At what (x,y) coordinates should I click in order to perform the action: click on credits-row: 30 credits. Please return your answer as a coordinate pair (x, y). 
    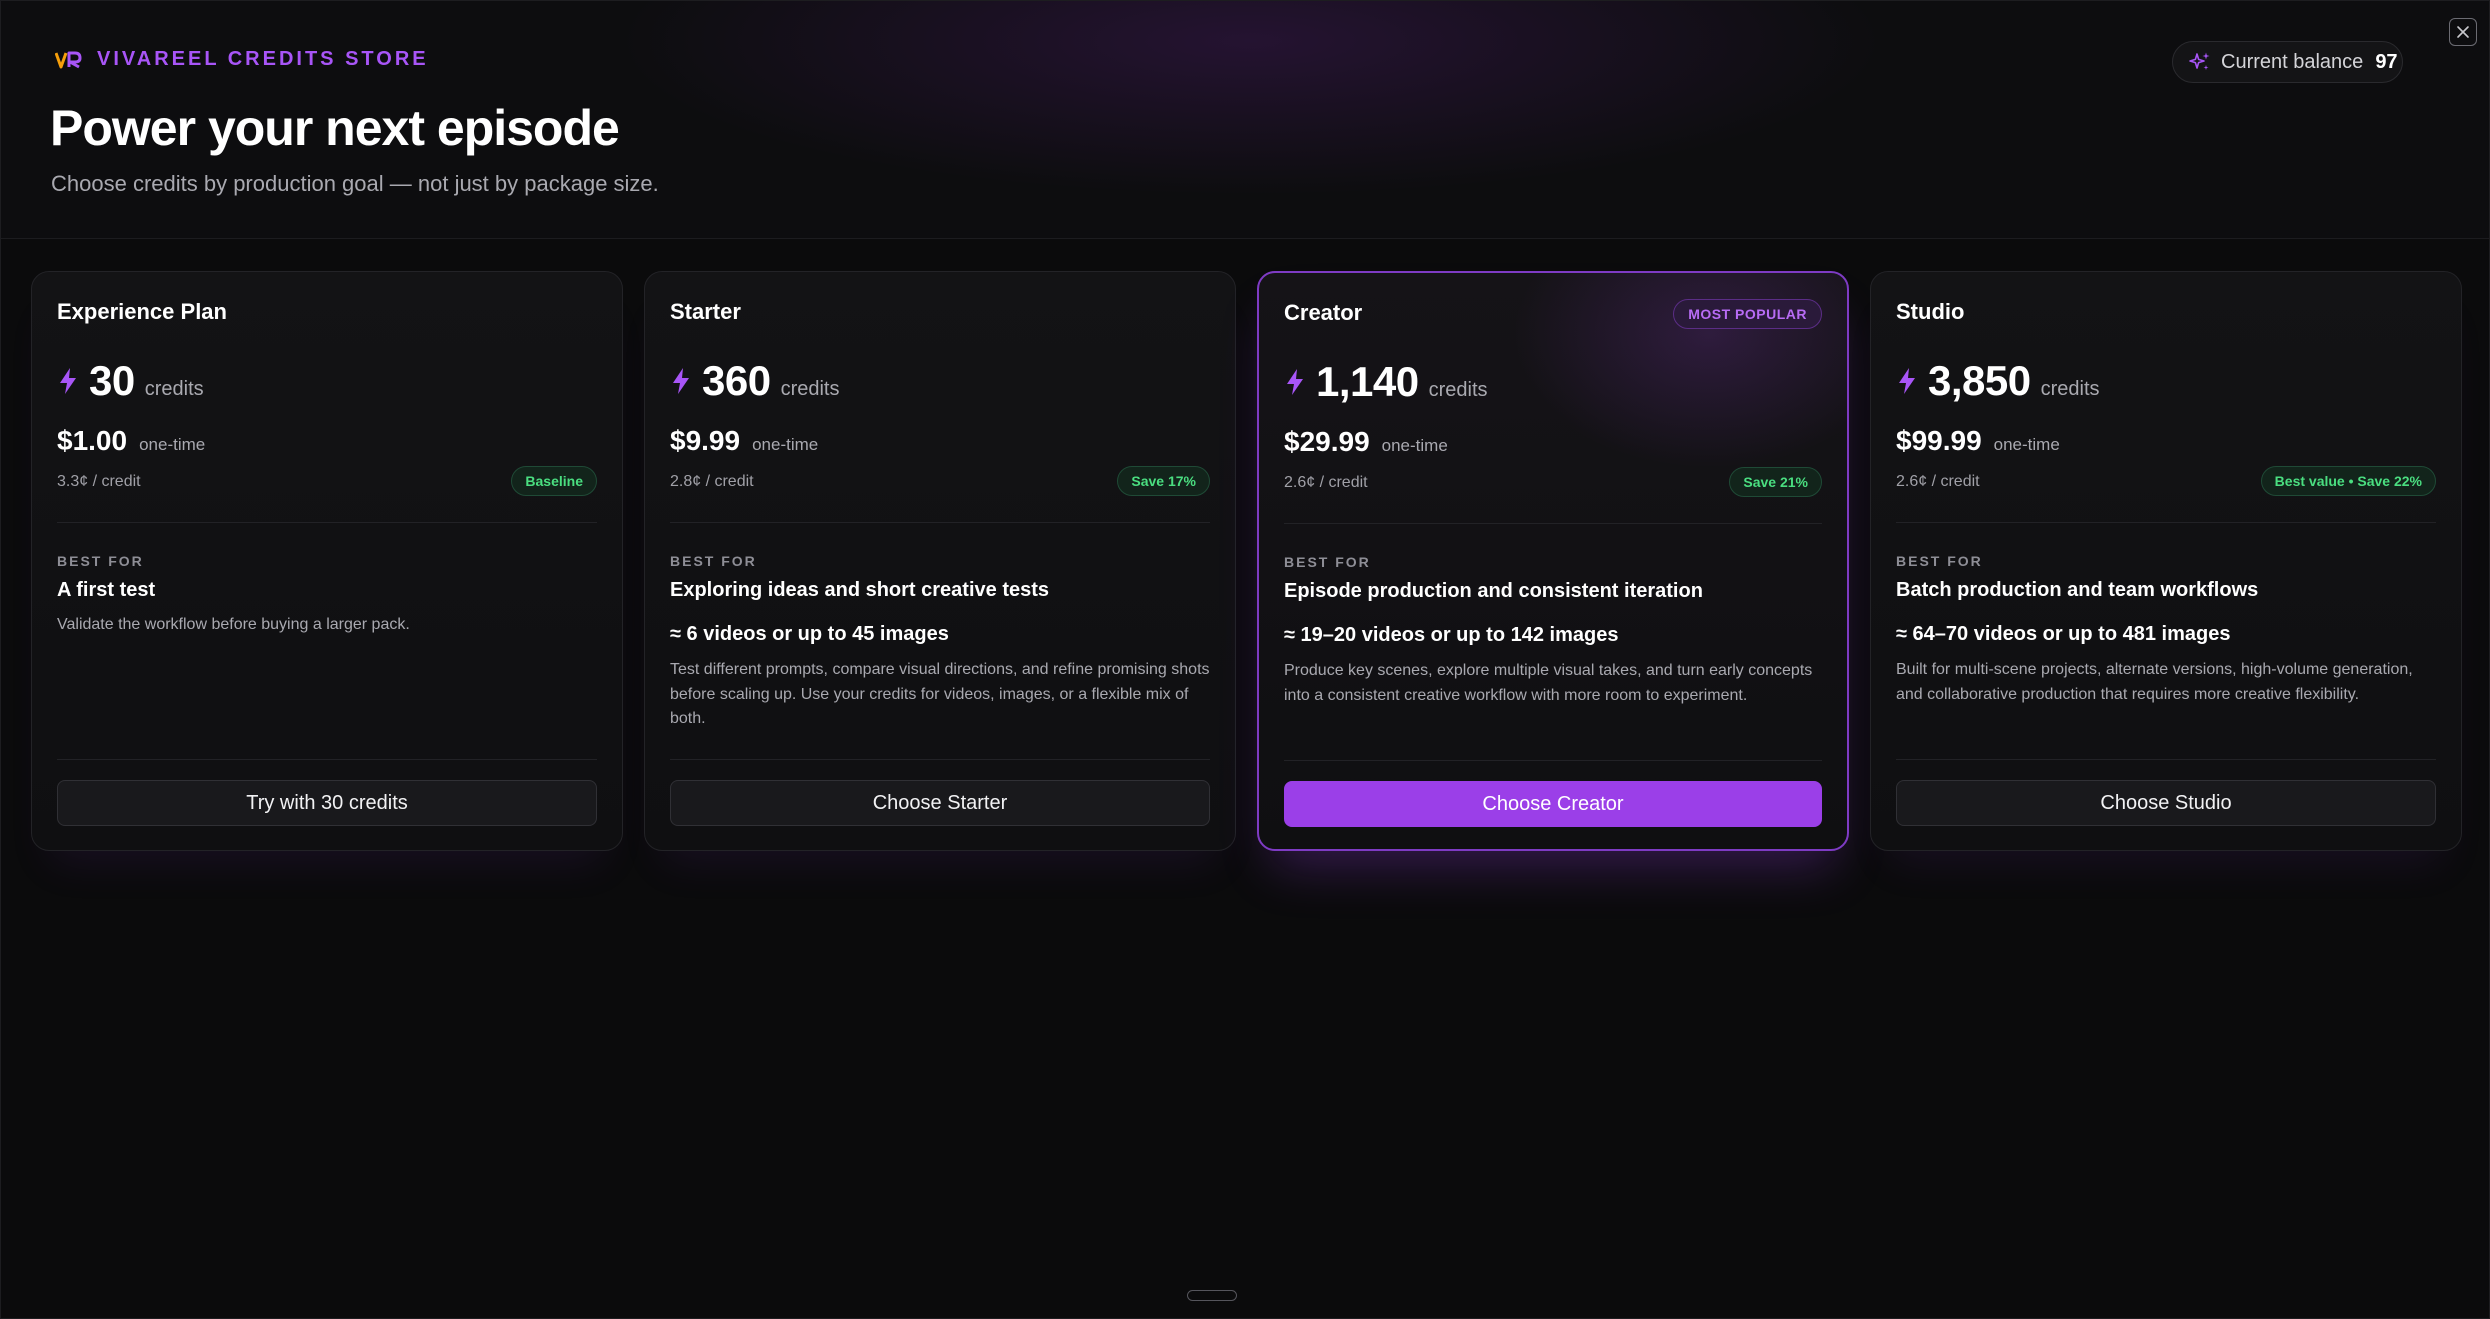
    Looking at the image, I should click on (130, 381).